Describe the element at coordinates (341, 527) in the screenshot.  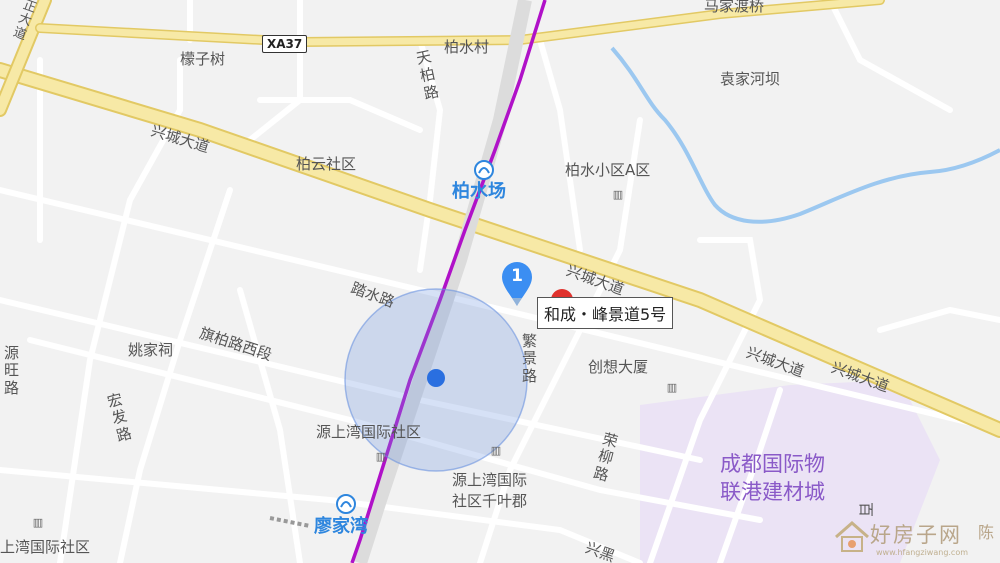
I see `label-liaojiawan-station: 廖家湾` at that location.